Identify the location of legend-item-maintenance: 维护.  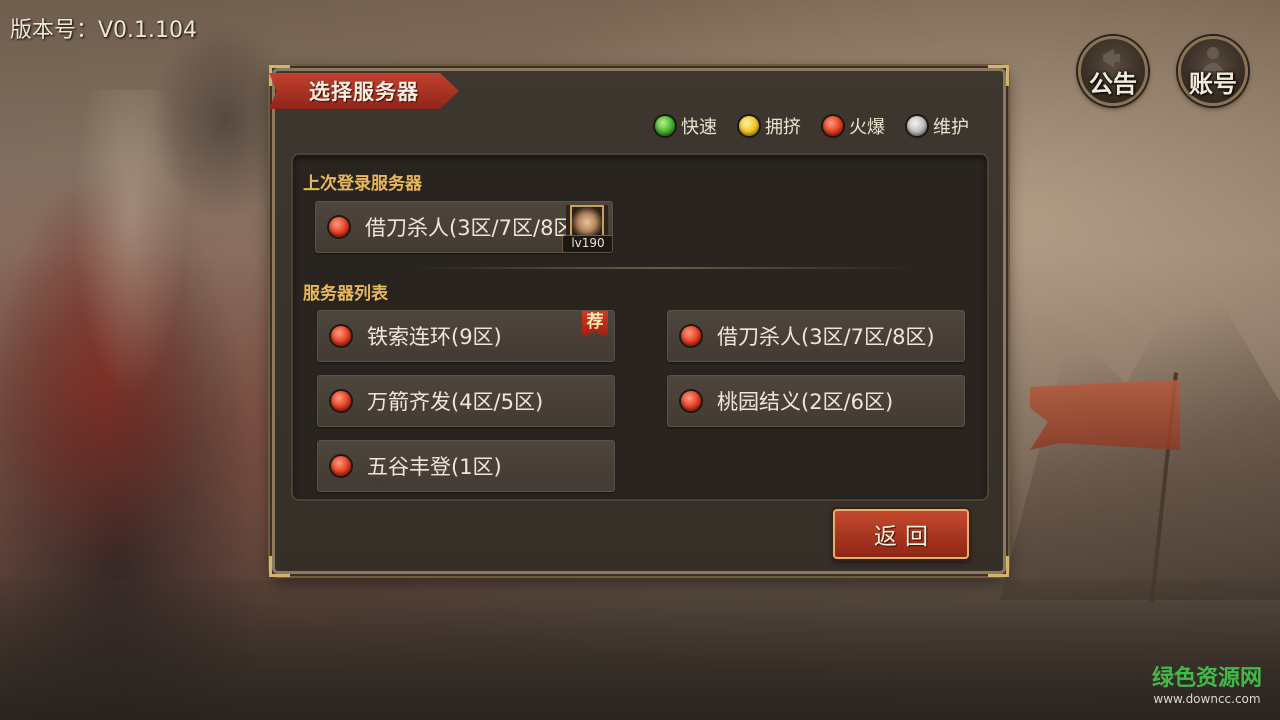
(938, 126).